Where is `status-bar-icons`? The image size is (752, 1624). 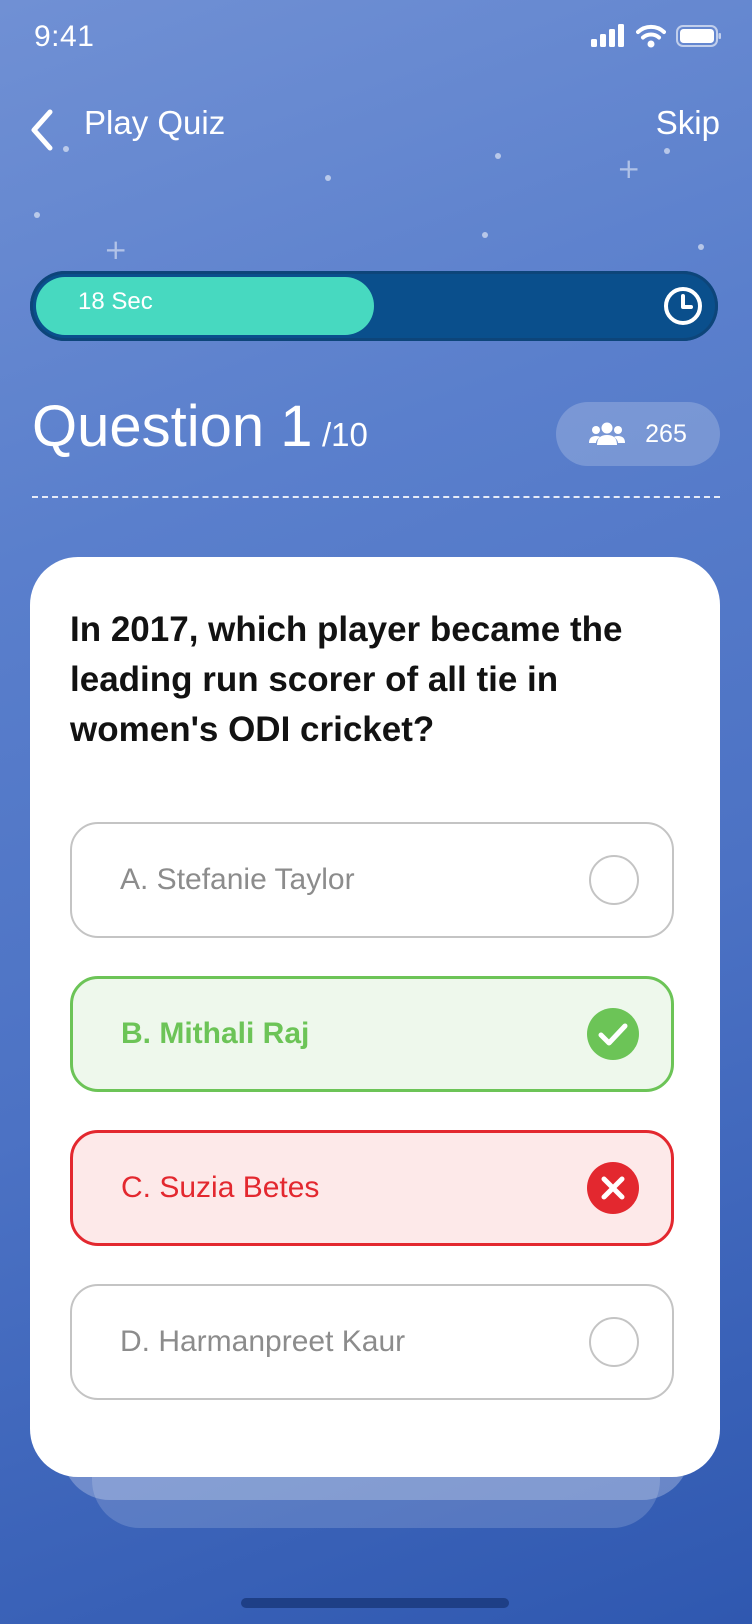
status-bar-icons is located at coordinates (656, 36).